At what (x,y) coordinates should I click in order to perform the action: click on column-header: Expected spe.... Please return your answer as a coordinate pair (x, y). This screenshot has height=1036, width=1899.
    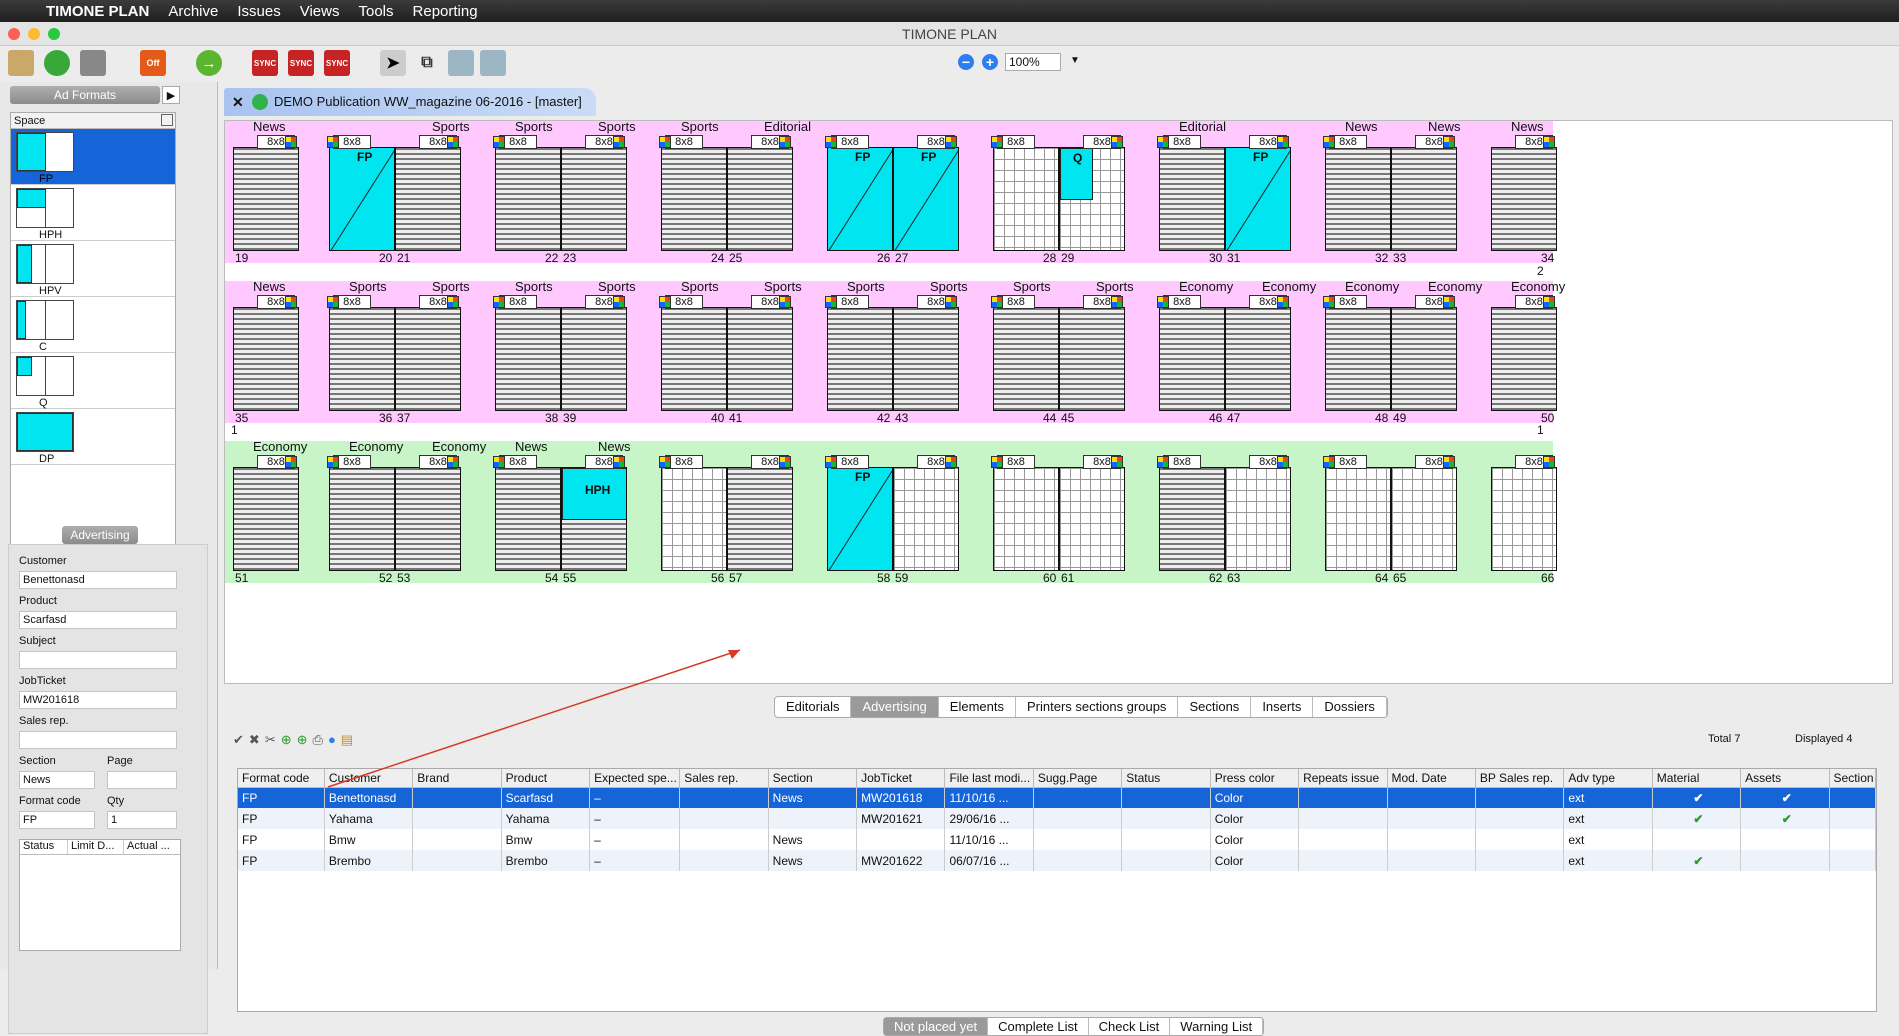
    Looking at the image, I should click on (635, 778).